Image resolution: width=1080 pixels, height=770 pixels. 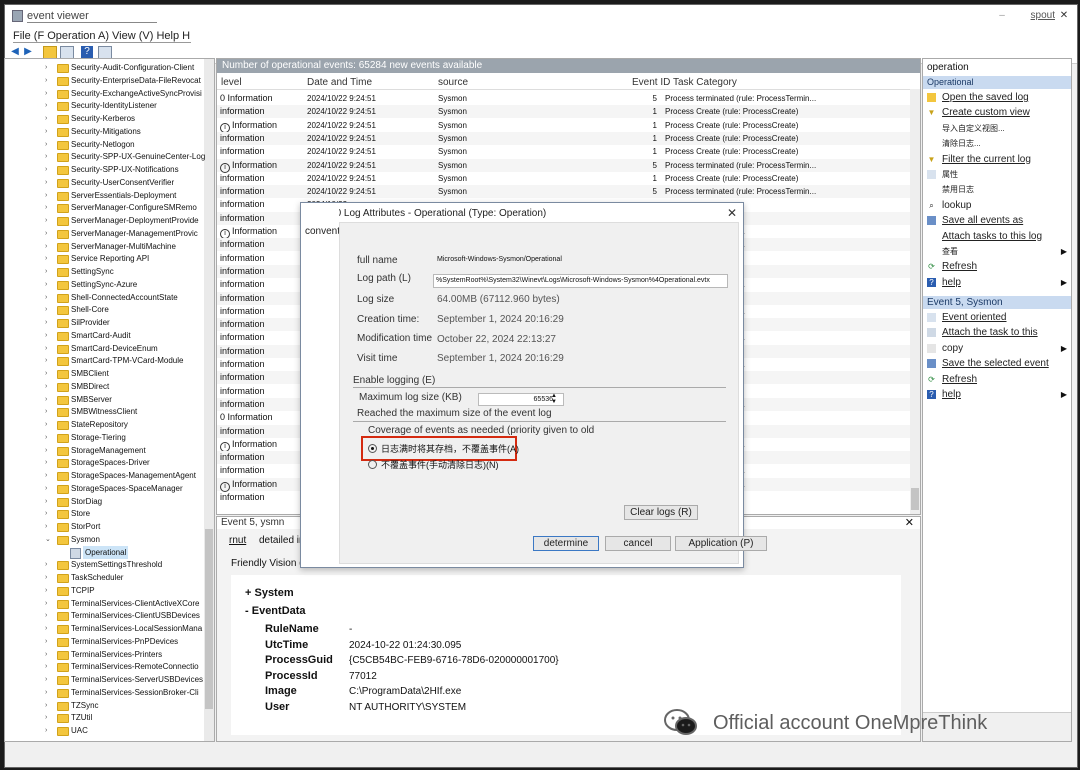 I want to click on cancel-button: cancel, so click(x=638, y=543).